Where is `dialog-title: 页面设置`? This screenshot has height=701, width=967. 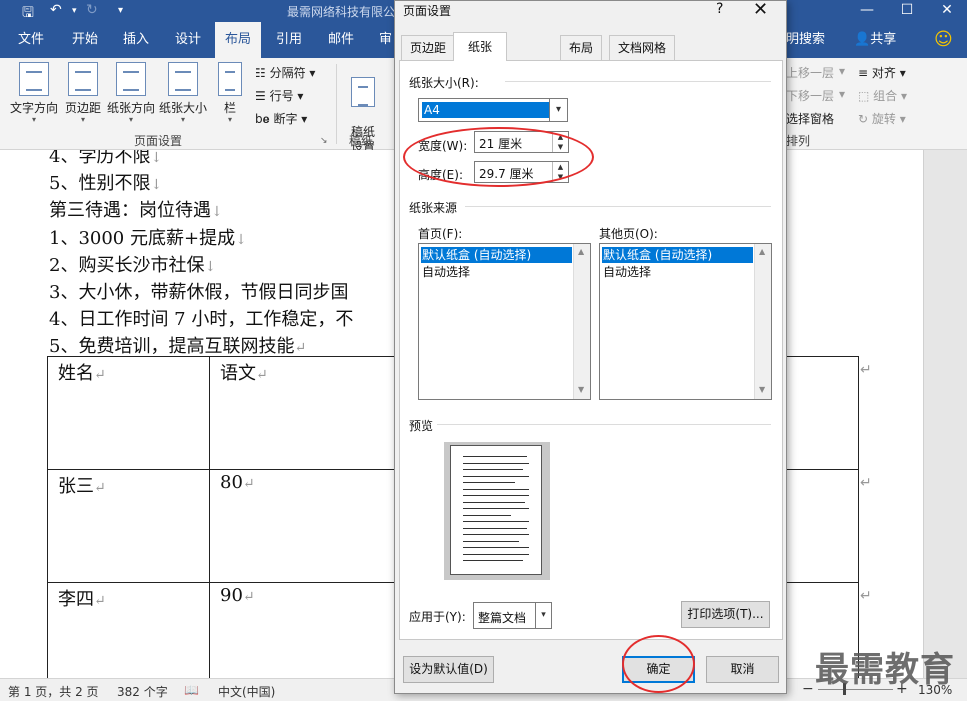 dialog-title: 页面设置 is located at coordinates (427, 11).